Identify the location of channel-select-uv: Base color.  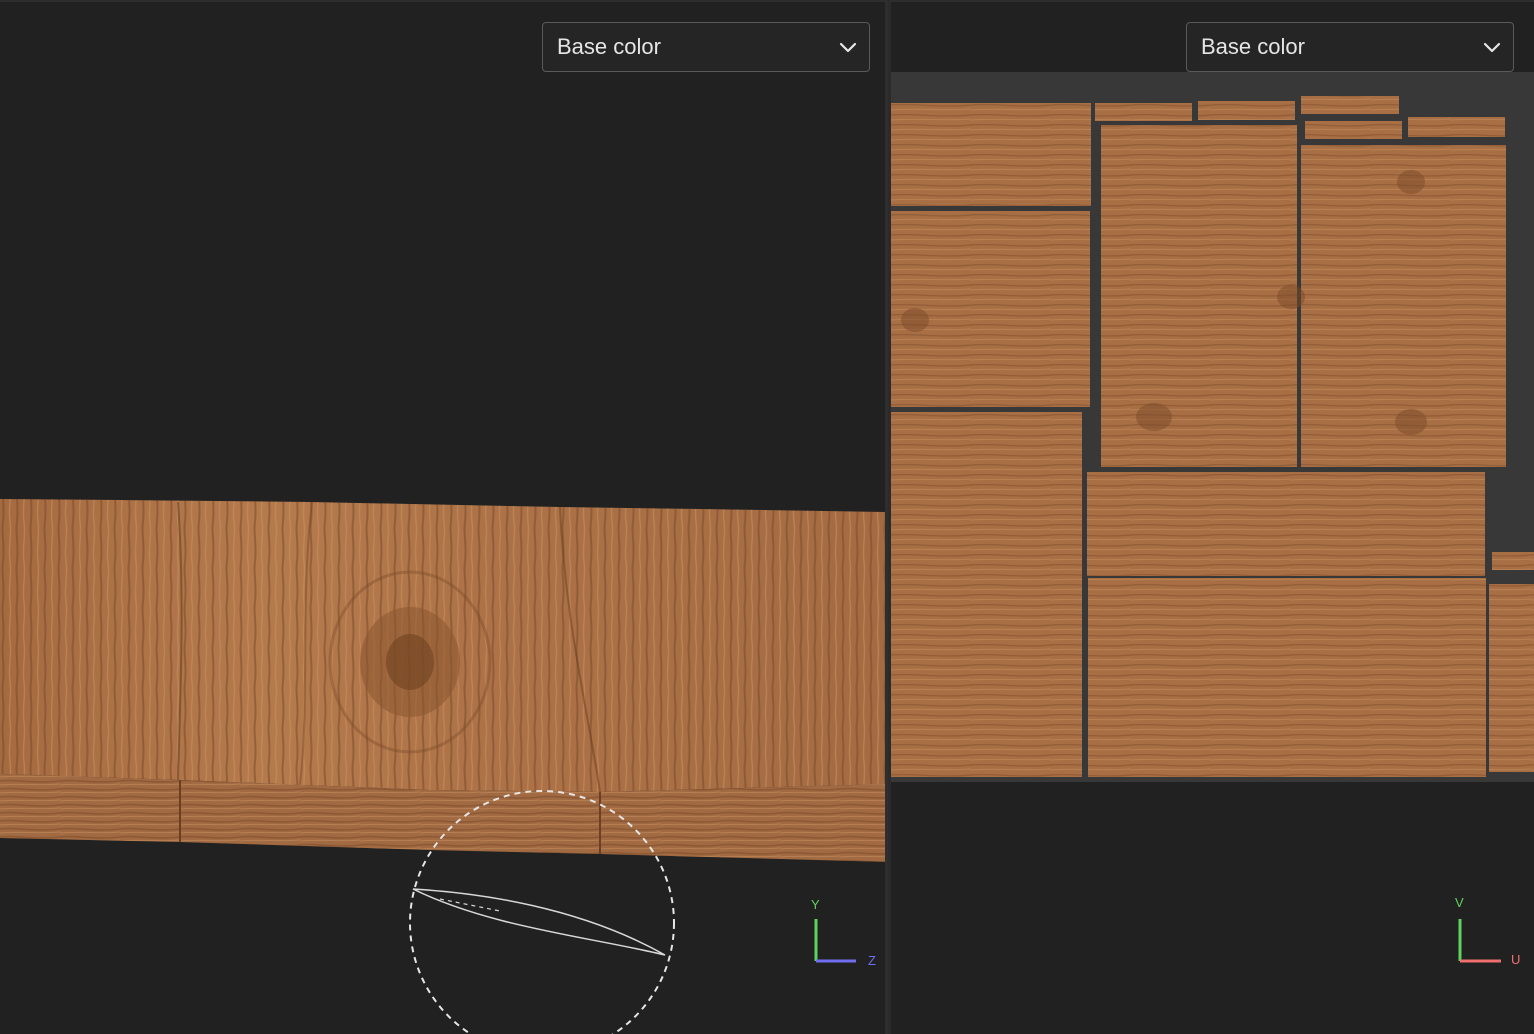
(1350, 47).